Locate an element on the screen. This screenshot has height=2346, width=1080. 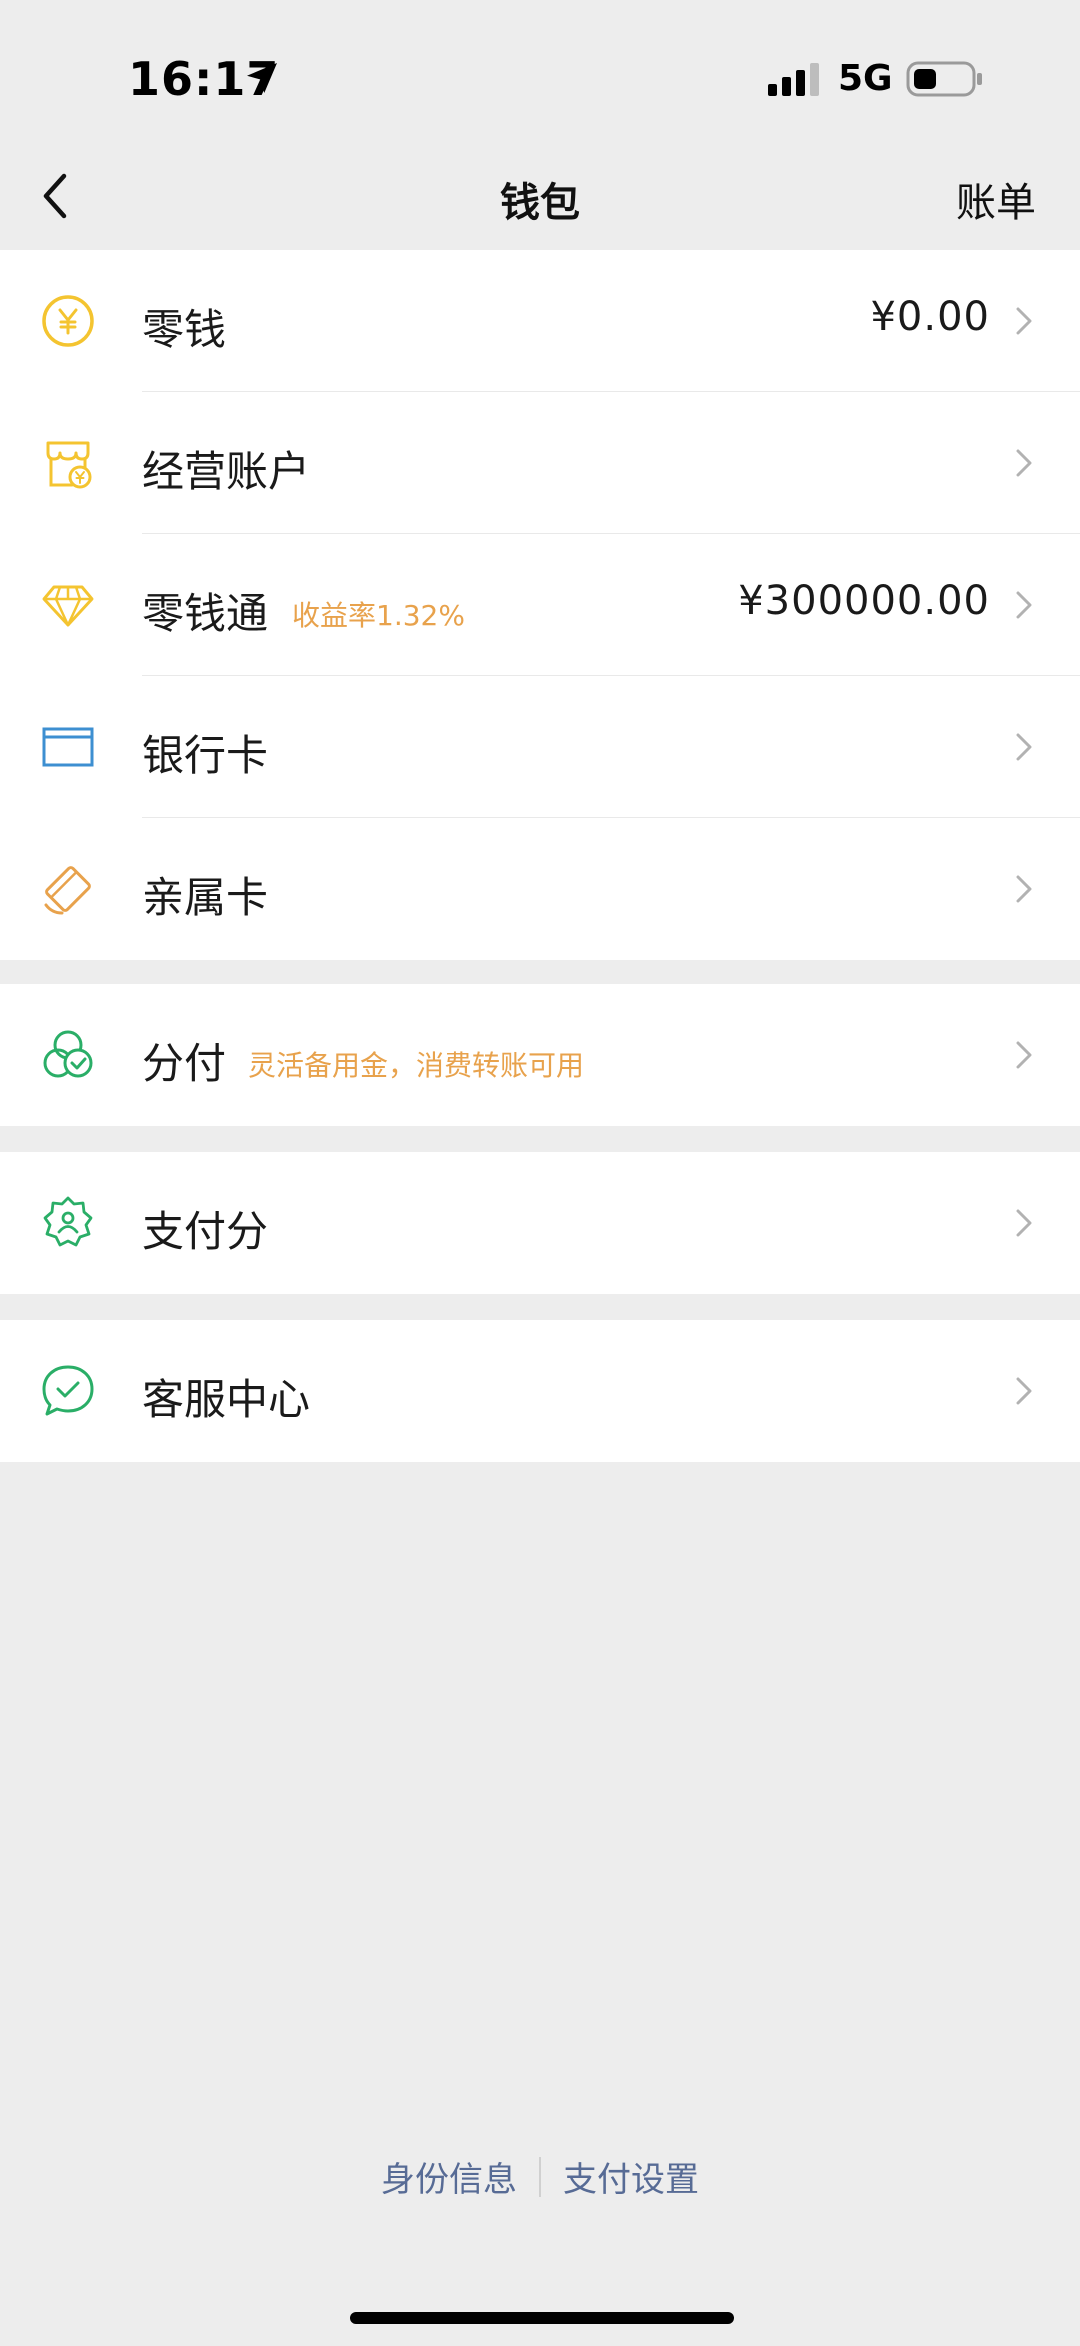
row-label: 支付分 is located at coordinates (205, 1231).